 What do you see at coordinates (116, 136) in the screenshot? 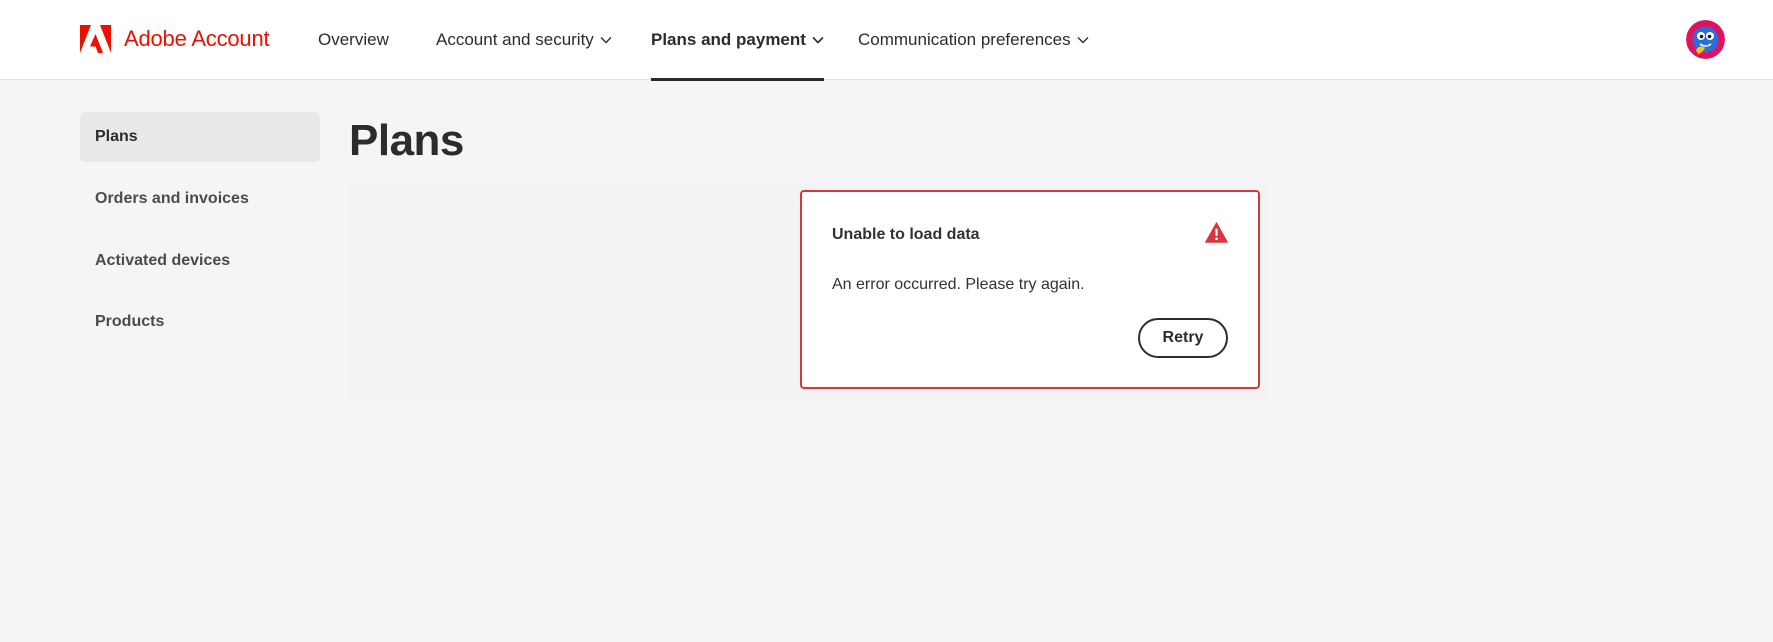
I see `sidebar-item-label: Plans` at bounding box center [116, 136].